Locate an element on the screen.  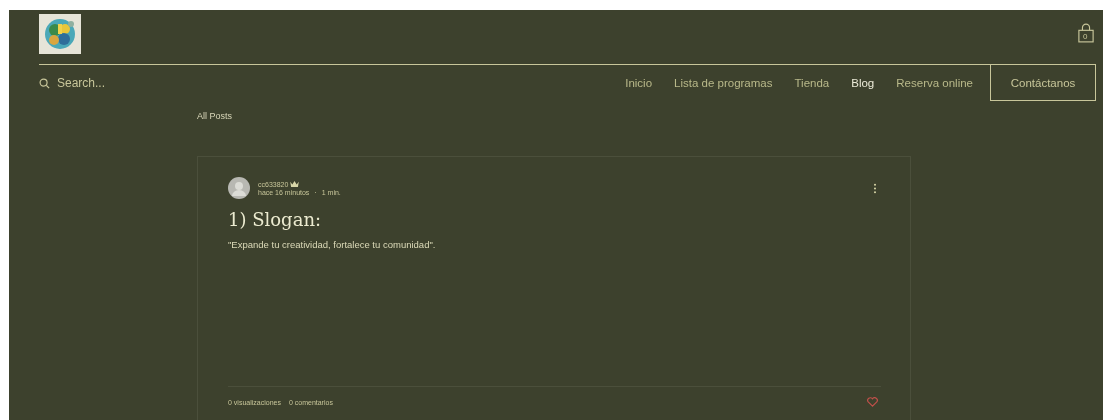
cart-button: 0 is located at coordinates (1086, 33).